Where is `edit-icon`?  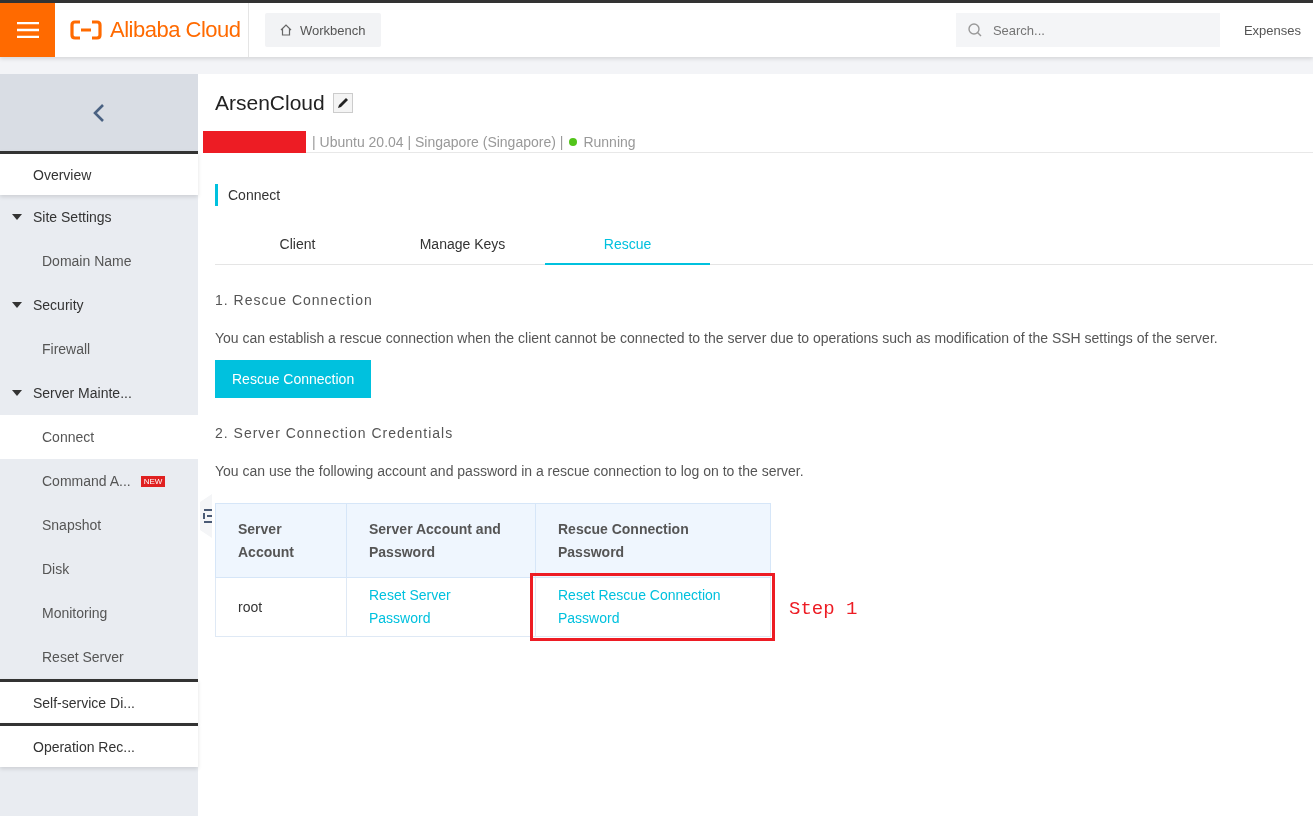
edit-icon is located at coordinates (342, 103).